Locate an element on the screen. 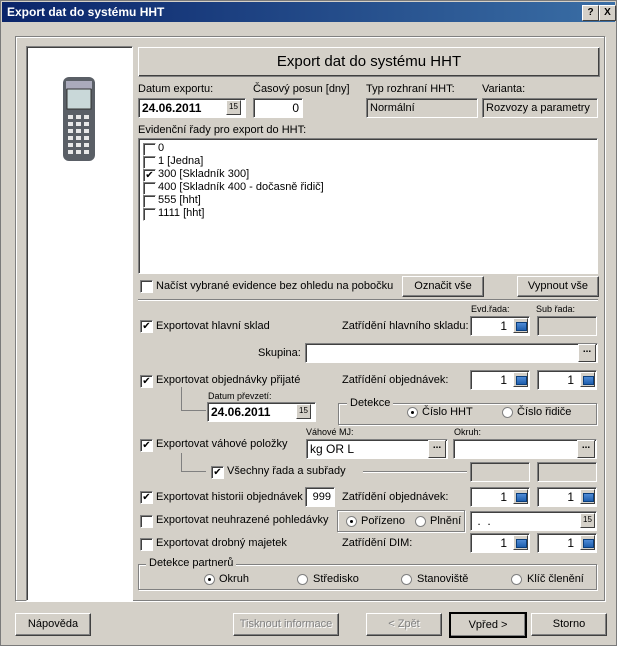 This screenshot has height=646, width=617. export-date-input: 24.06.2011 15 is located at coordinates (192, 108).